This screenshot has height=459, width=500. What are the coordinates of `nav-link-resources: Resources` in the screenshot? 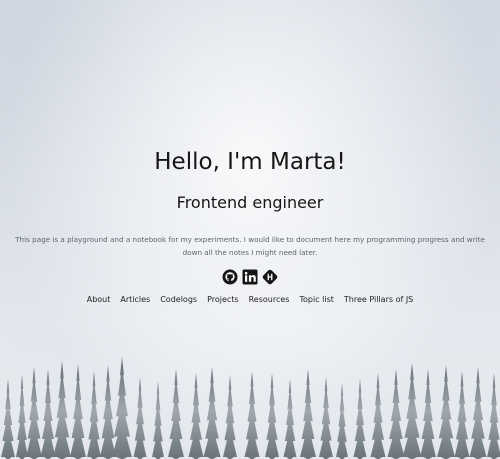 It's located at (269, 300).